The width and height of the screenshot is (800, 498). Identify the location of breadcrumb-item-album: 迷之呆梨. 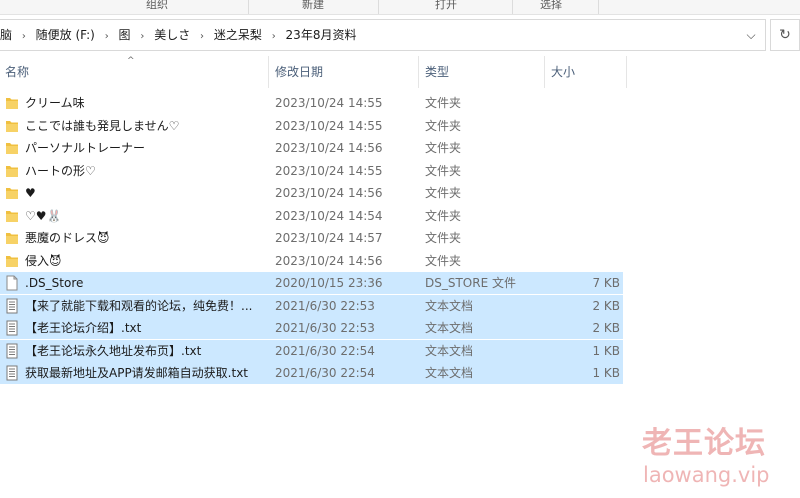
(238, 35).